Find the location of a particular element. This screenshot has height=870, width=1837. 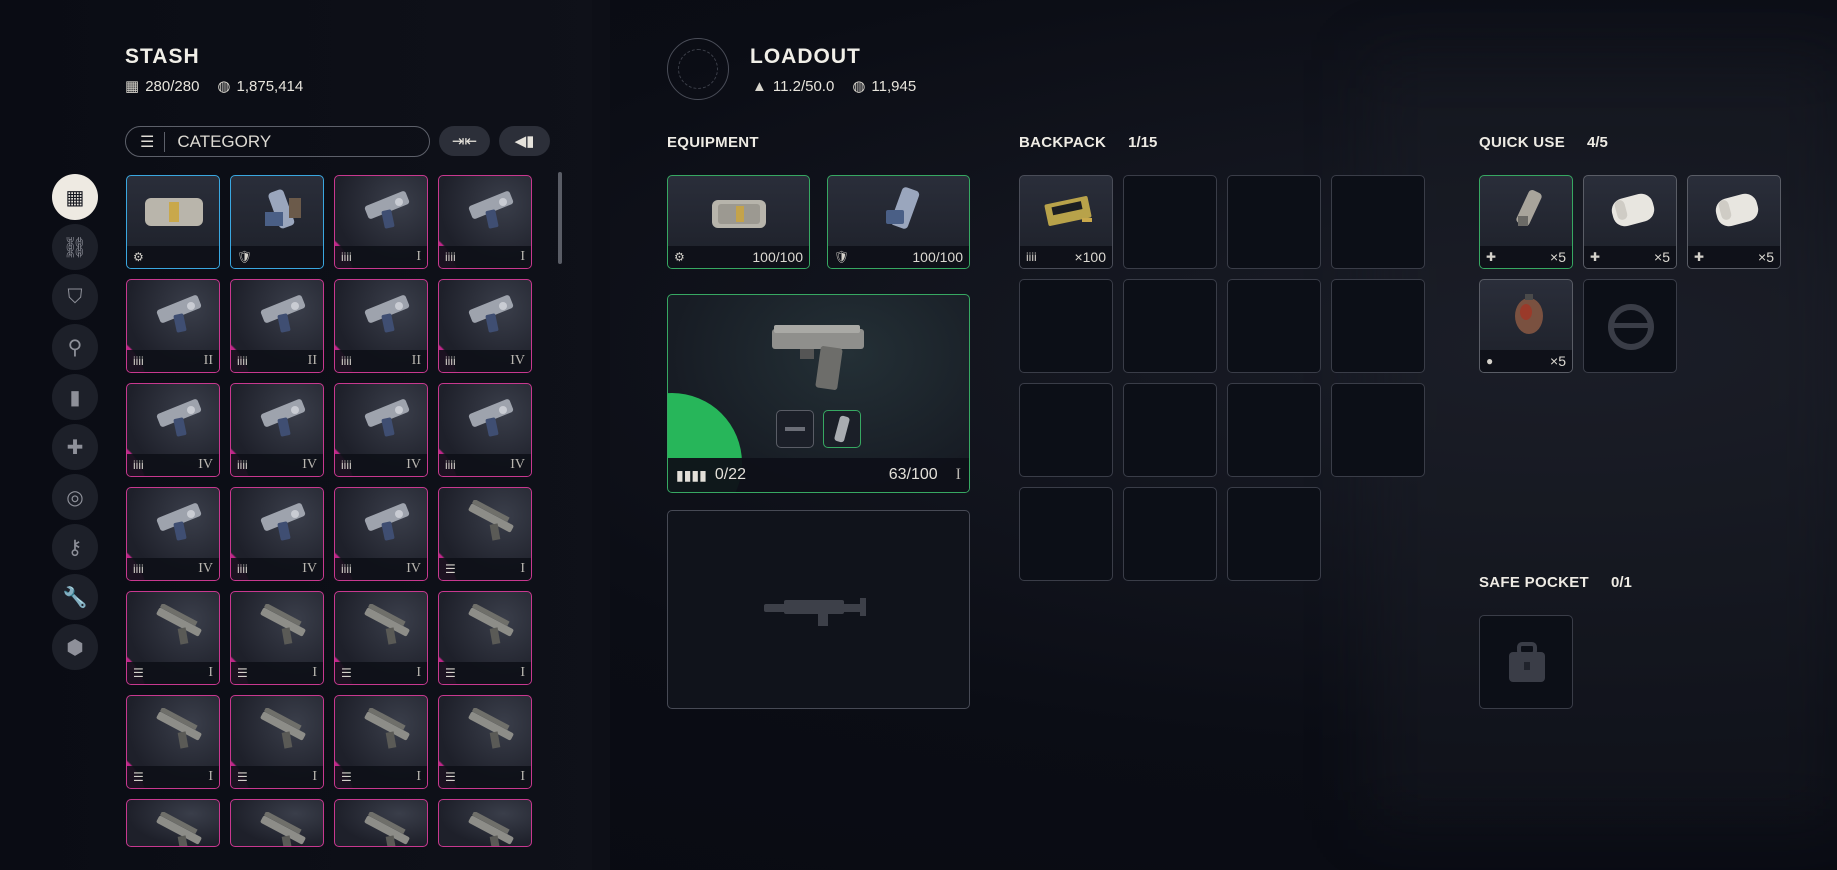

stash-scrollbar is located at coordinates (560, 218).